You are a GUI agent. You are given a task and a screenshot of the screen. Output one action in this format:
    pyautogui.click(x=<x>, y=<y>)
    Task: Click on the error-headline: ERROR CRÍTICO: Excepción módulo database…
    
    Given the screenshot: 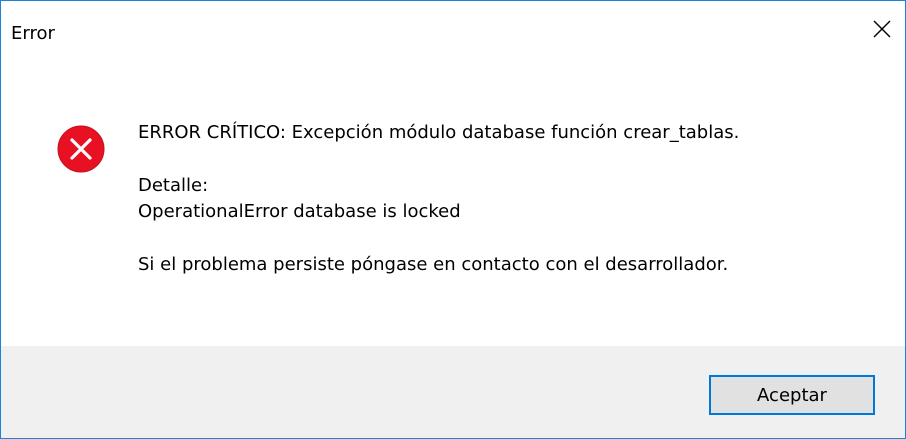 What is the action you would take?
    pyautogui.click(x=439, y=132)
    